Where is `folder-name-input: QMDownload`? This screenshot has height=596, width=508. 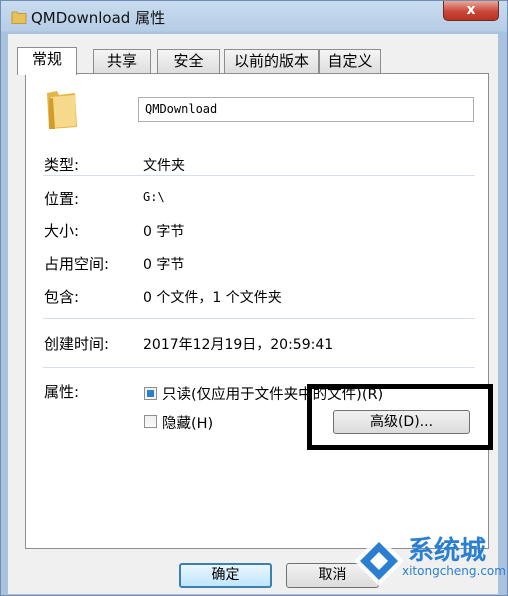
folder-name-input: QMDownload is located at coordinates (306, 109).